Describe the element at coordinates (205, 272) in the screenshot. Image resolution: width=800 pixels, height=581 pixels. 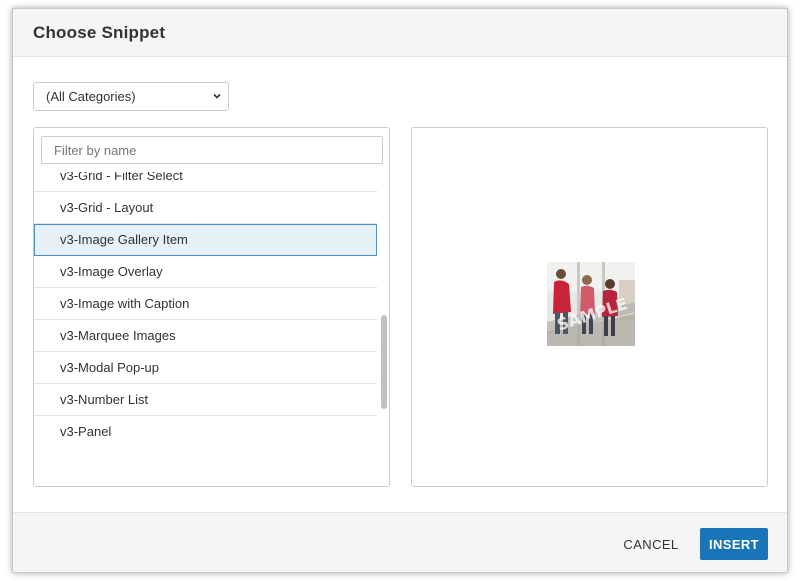
I see `snippet-list-item: v3-Image Overlay` at that location.